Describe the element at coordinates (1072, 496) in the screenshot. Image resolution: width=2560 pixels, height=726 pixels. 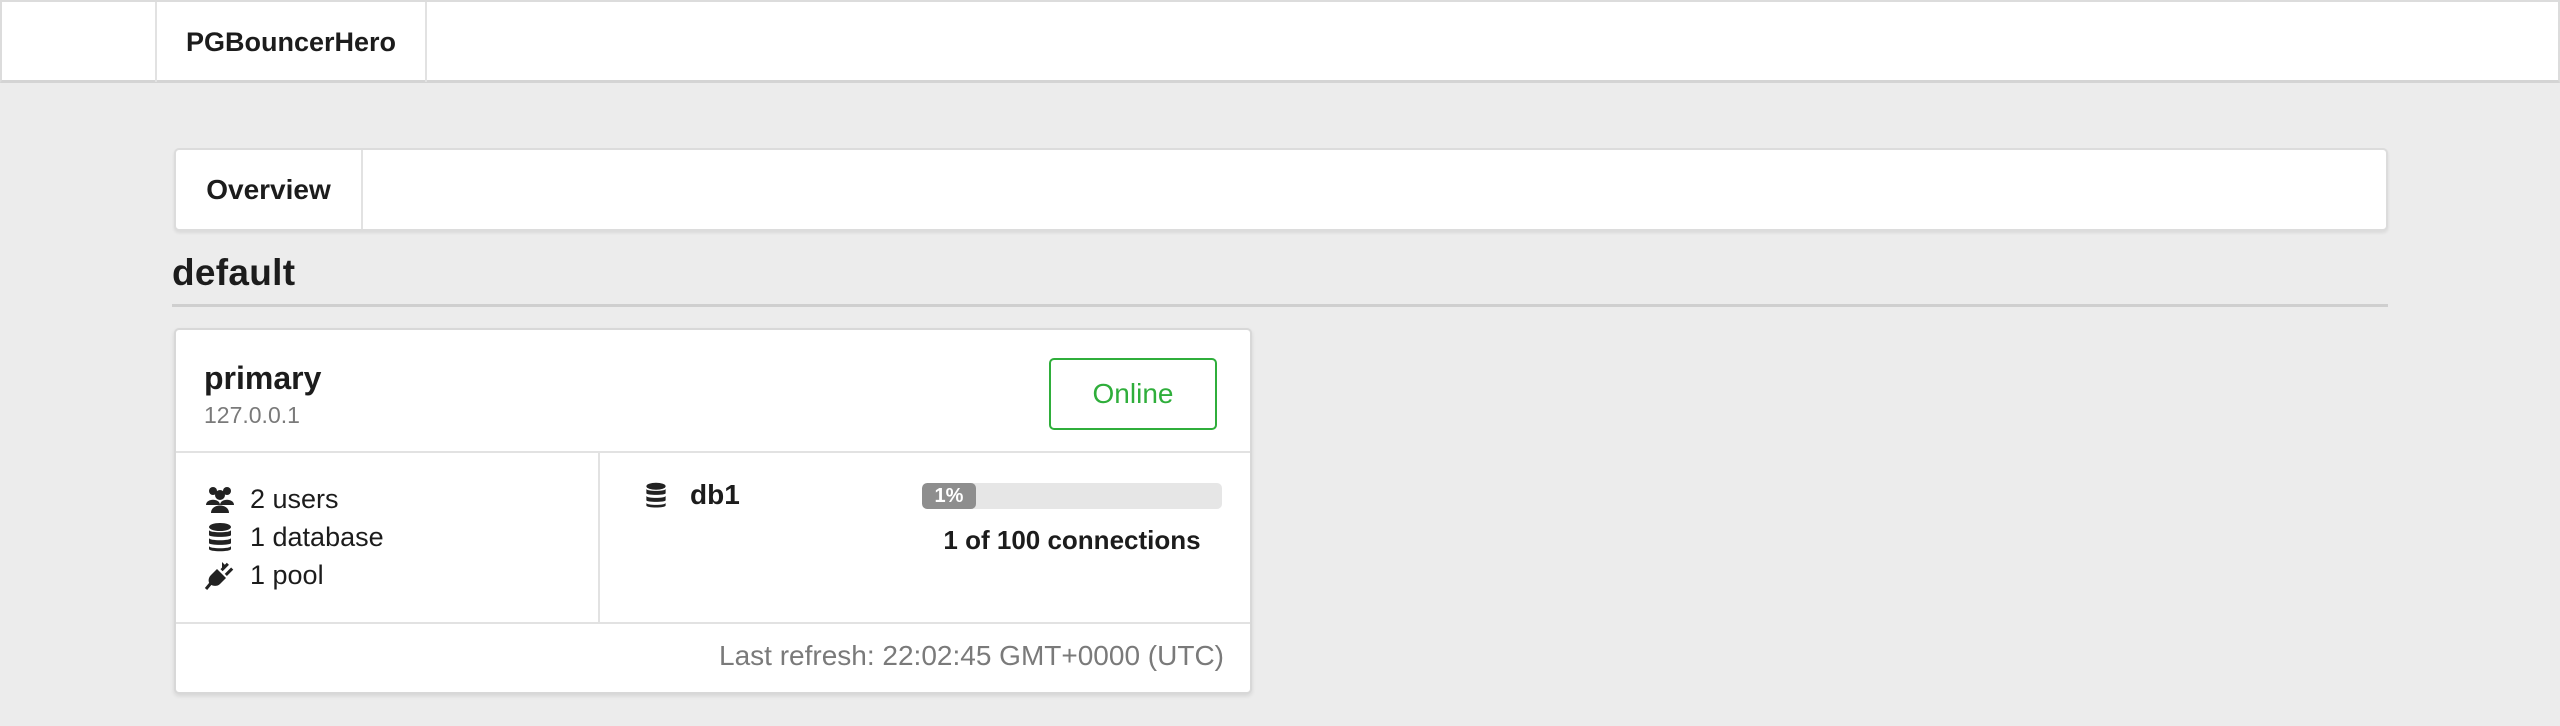
I see `connection-progress-bar: 1%` at that location.